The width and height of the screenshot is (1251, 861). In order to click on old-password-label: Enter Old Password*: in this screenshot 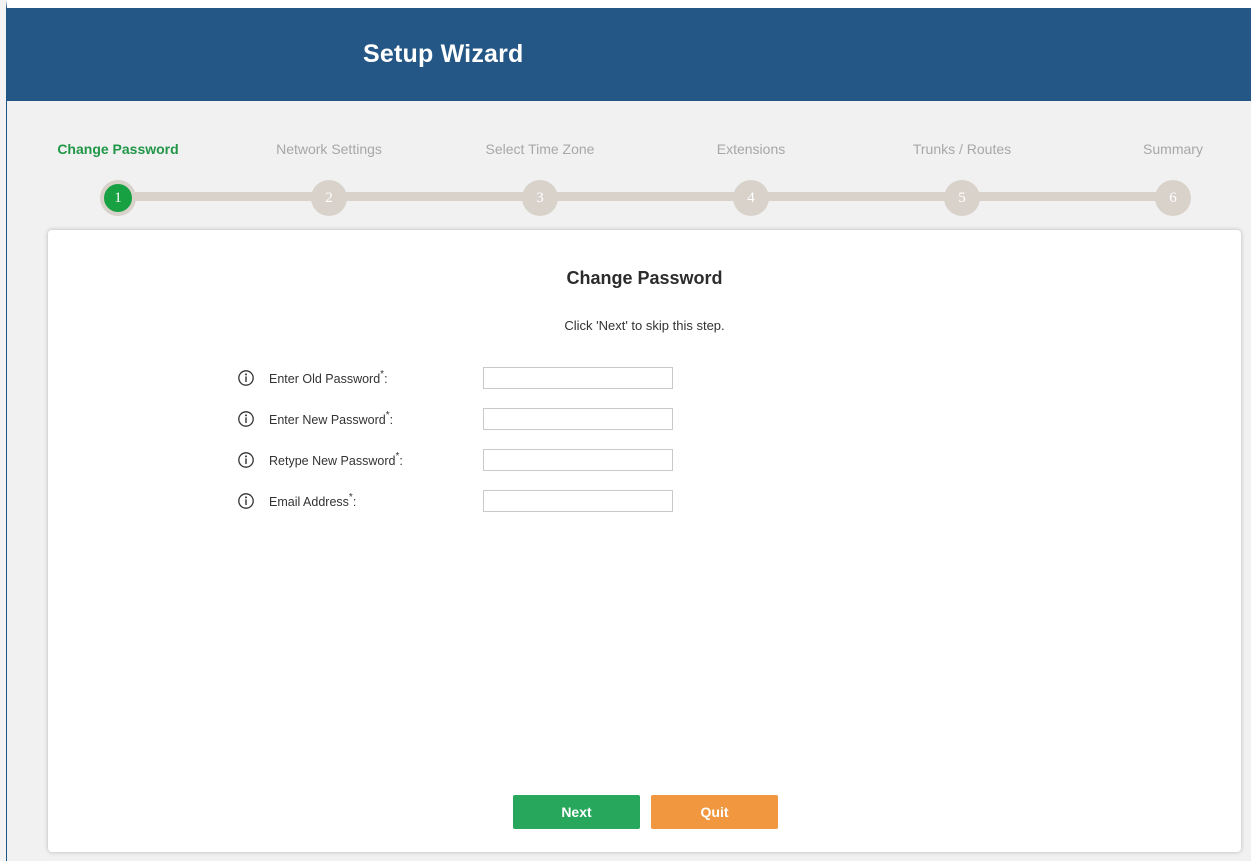, I will do `click(328, 378)`.